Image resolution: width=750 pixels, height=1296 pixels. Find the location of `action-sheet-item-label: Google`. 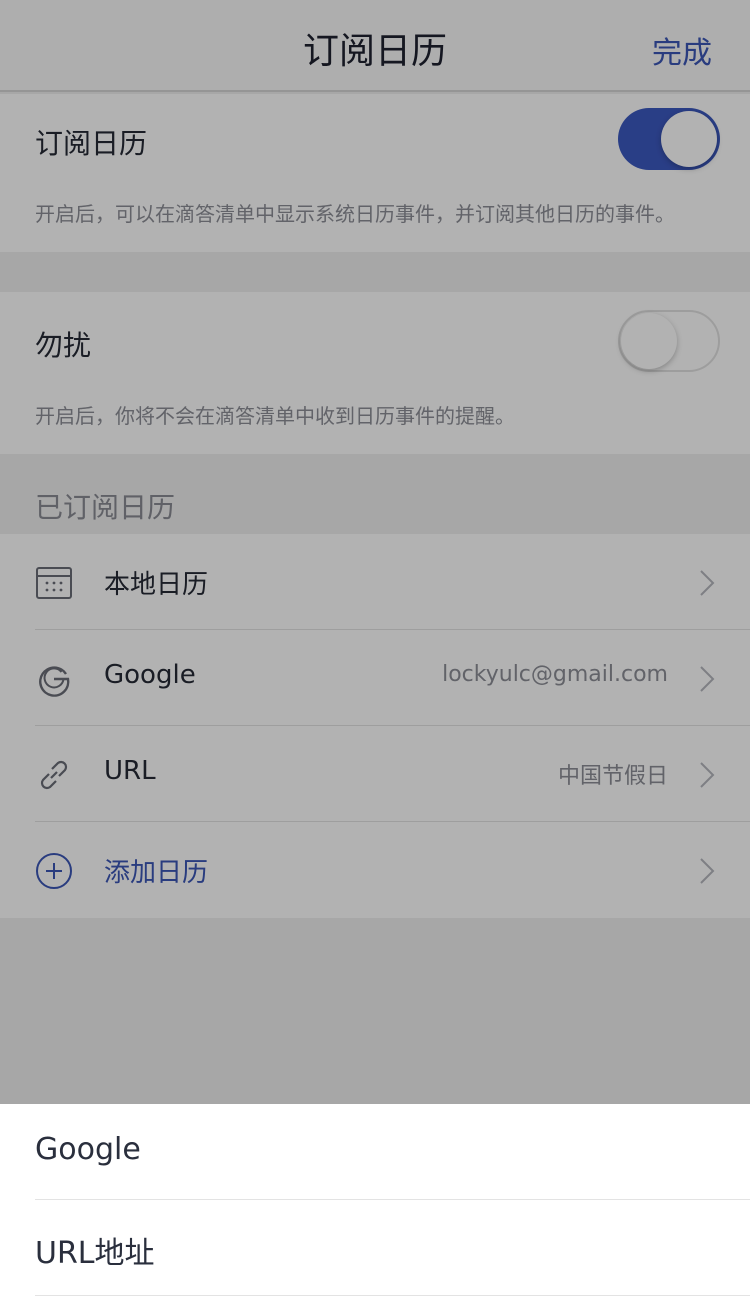

action-sheet-item-label: Google is located at coordinates (88, 1149).